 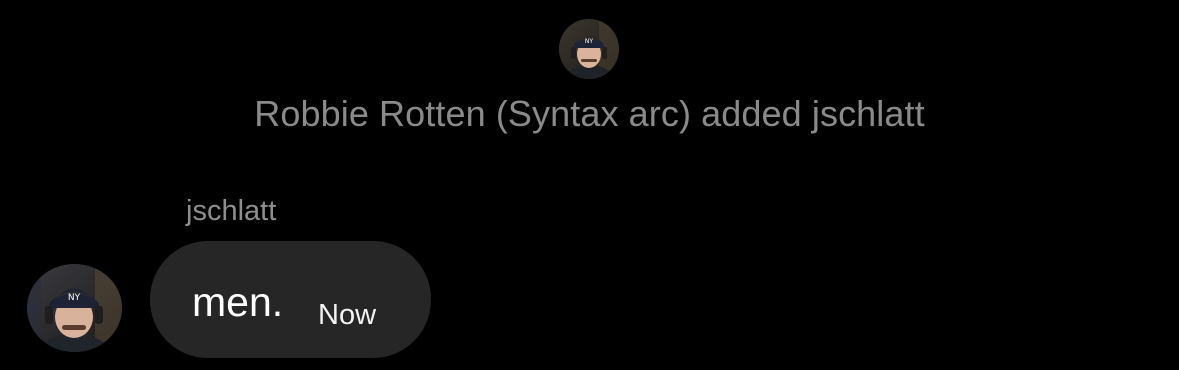 I want to click on message-sender-avatar: NY, so click(x=74, y=308).